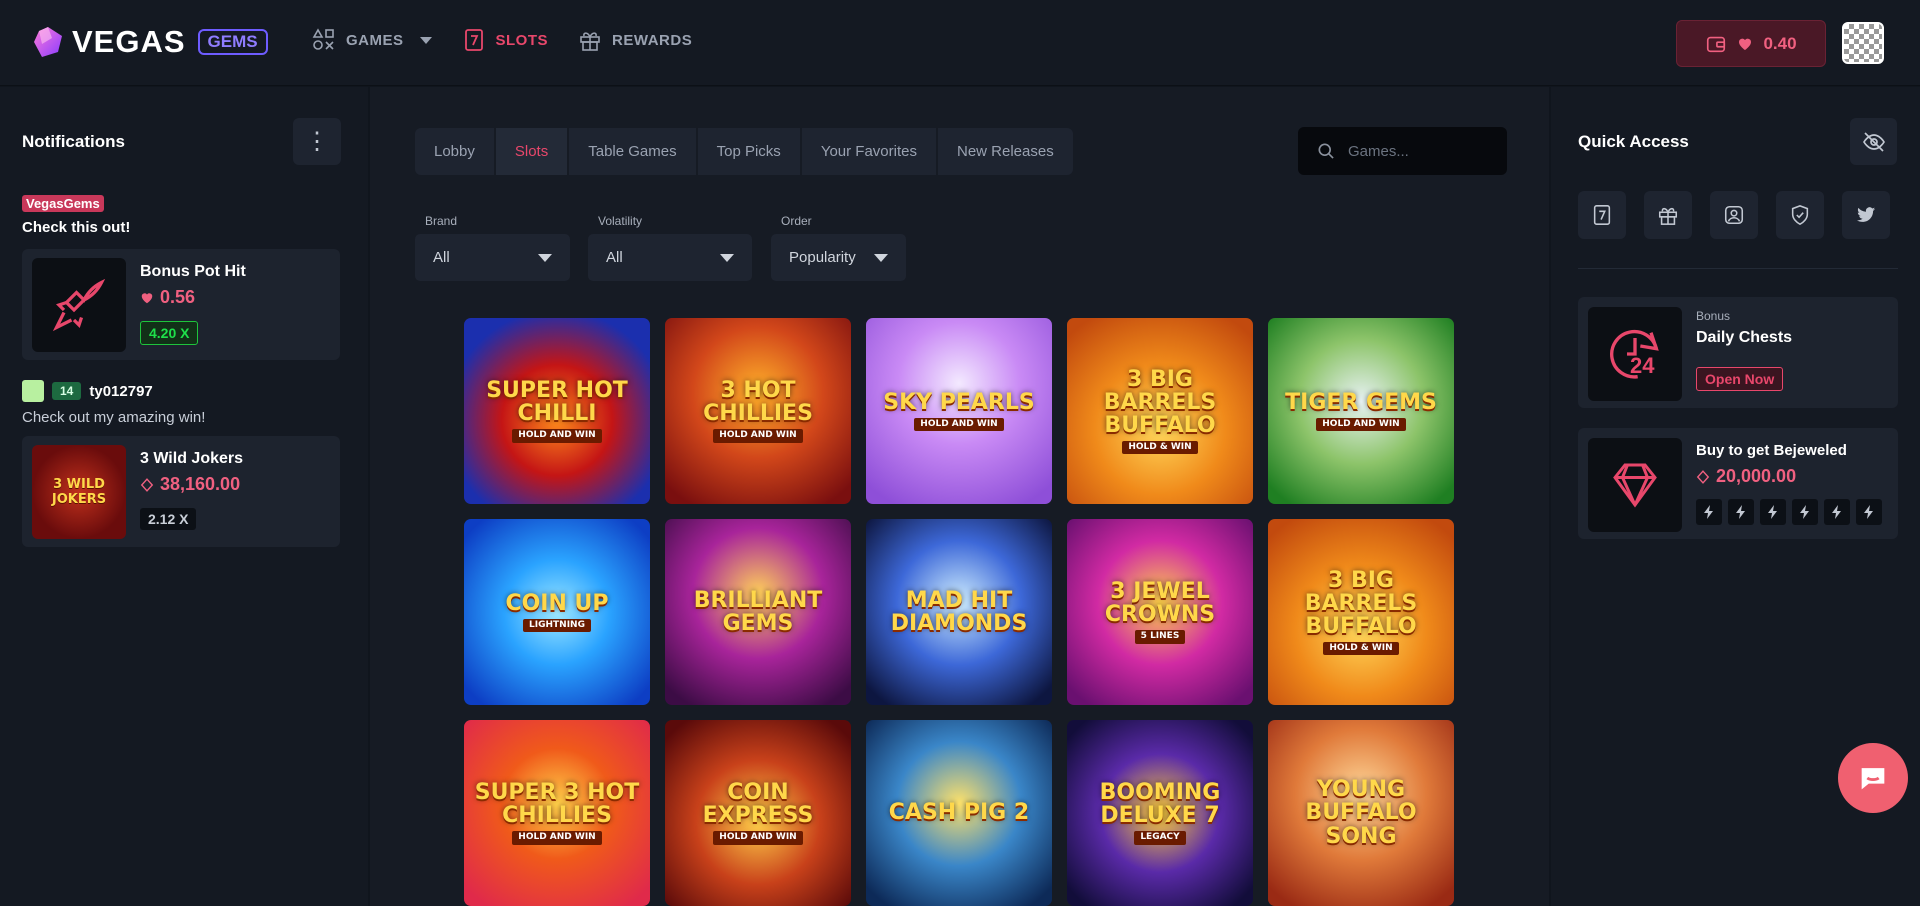  I want to click on tab-new-releases: New Releases, so click(1005, 151).